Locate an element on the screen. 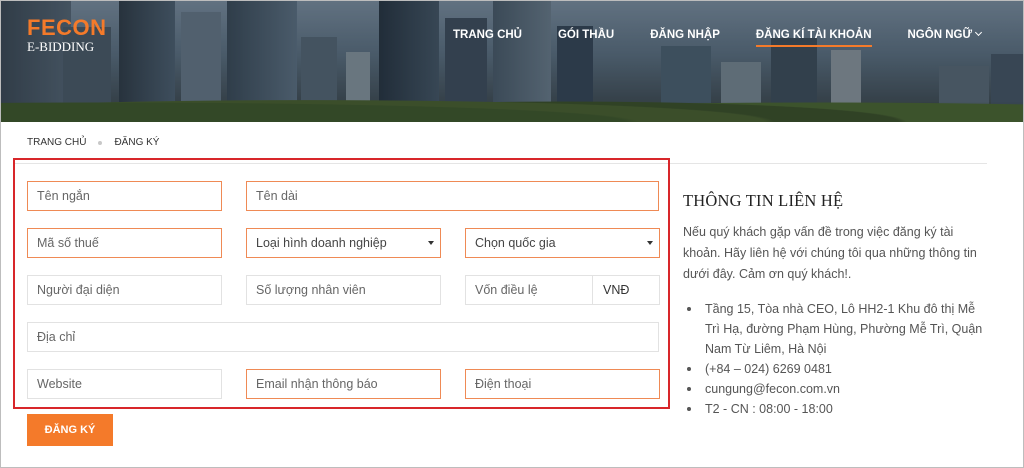  country-select: Chọn quốc gia is located at coordinates (562, 243).